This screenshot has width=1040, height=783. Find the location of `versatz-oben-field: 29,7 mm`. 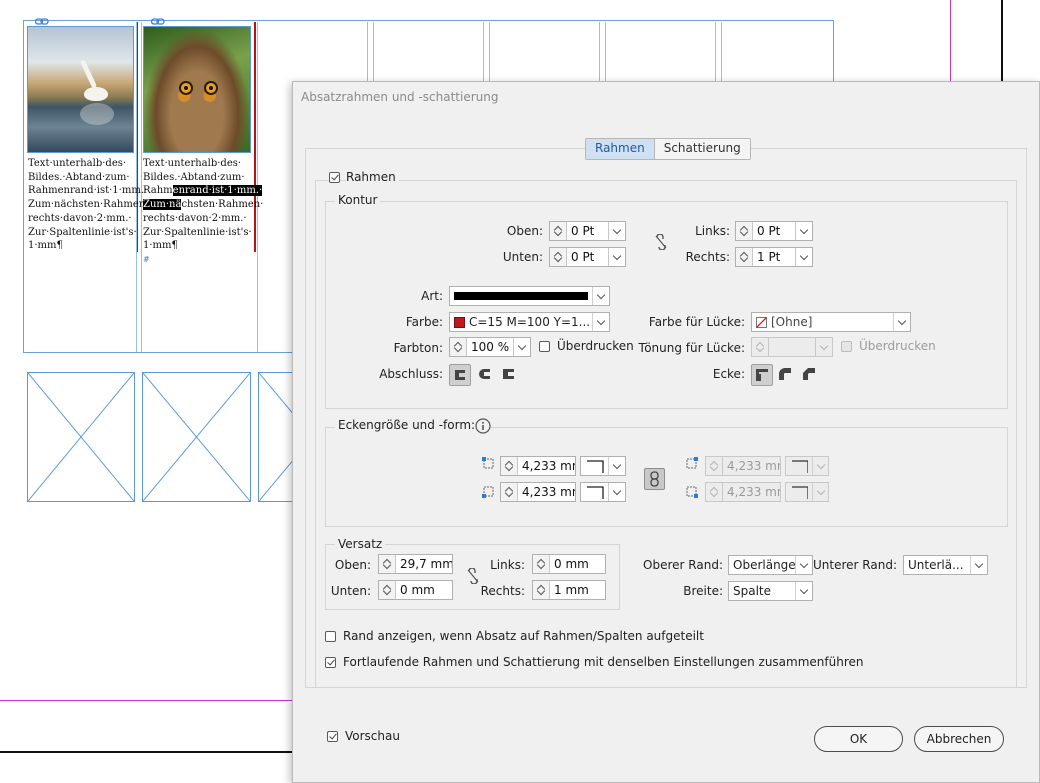

versatz-oben-field: 29,7 mm is located at coordinates (415, 564).